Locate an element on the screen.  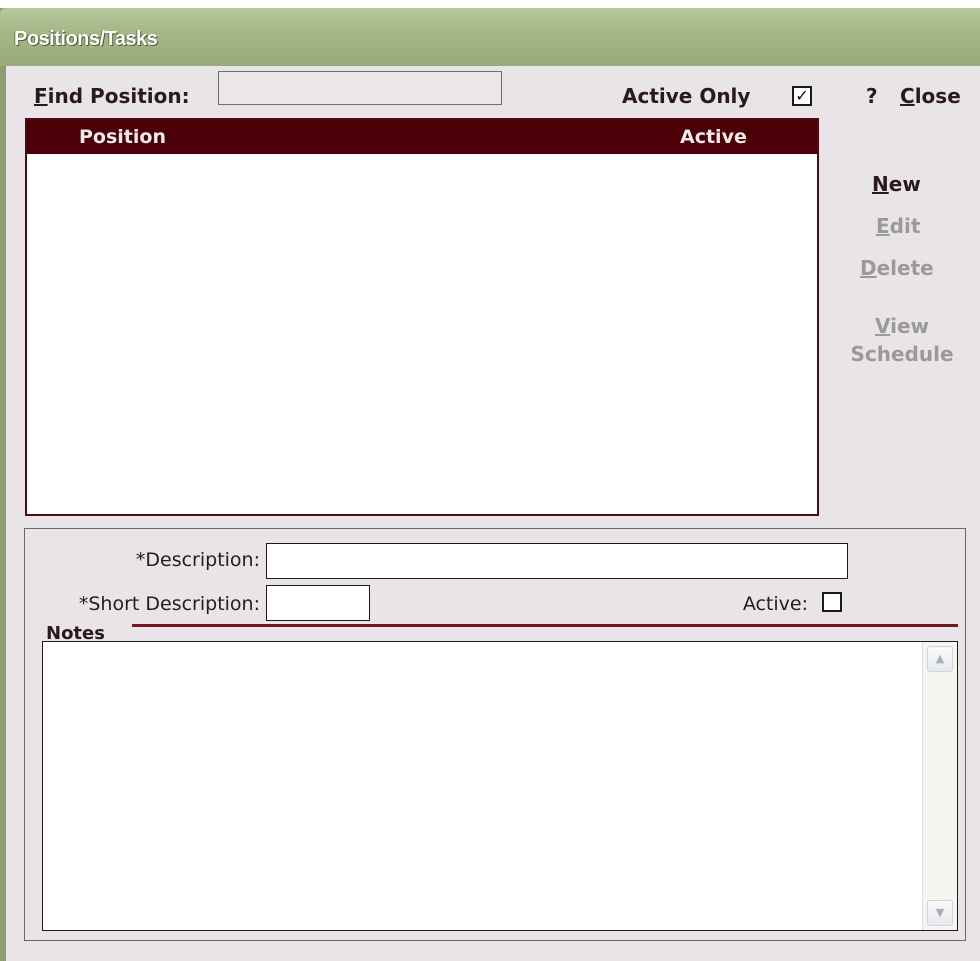
active-checkbox is located at coordinates (832, 602).